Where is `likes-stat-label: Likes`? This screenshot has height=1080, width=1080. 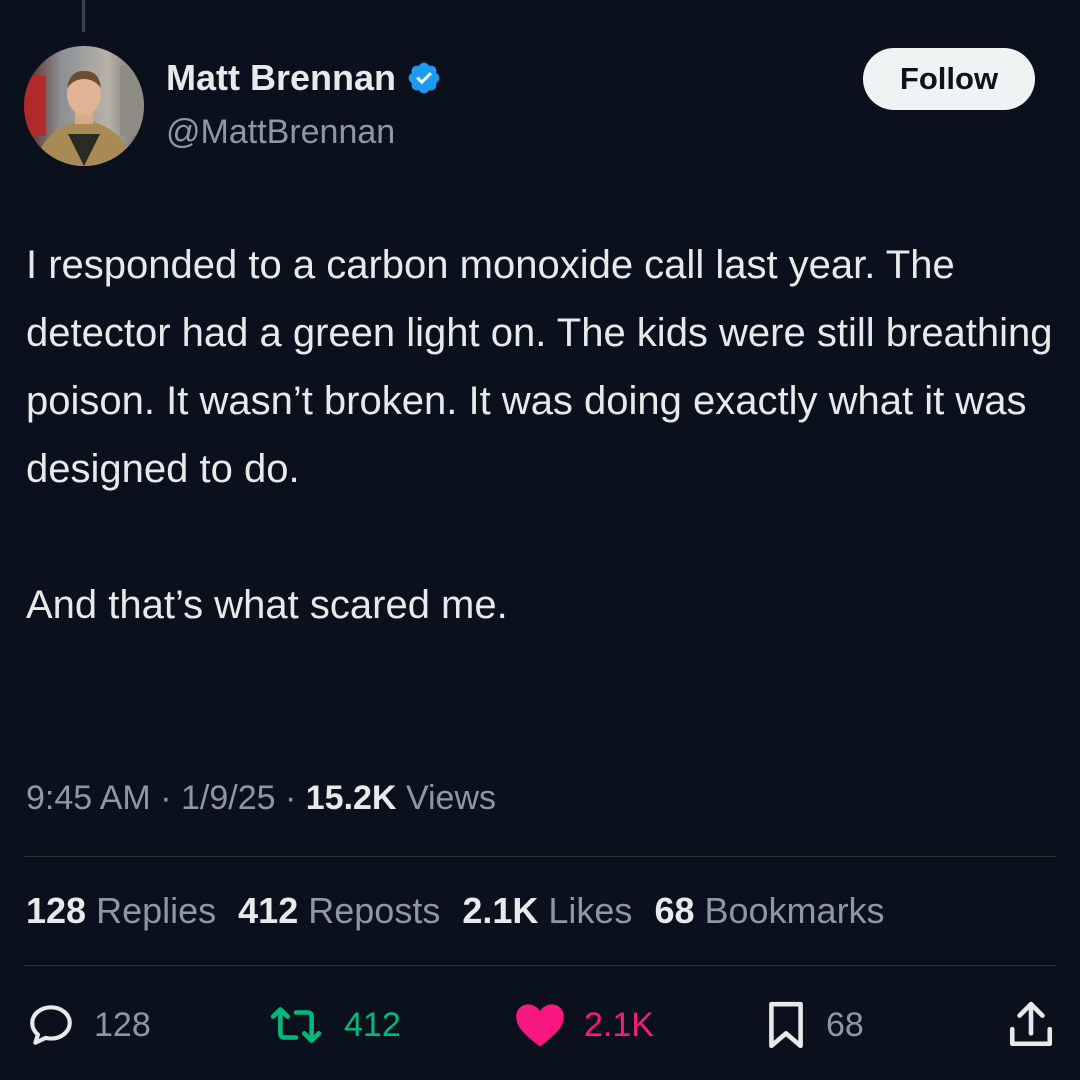 likes-stat-label: Likes is located at coordinates (590, 910).